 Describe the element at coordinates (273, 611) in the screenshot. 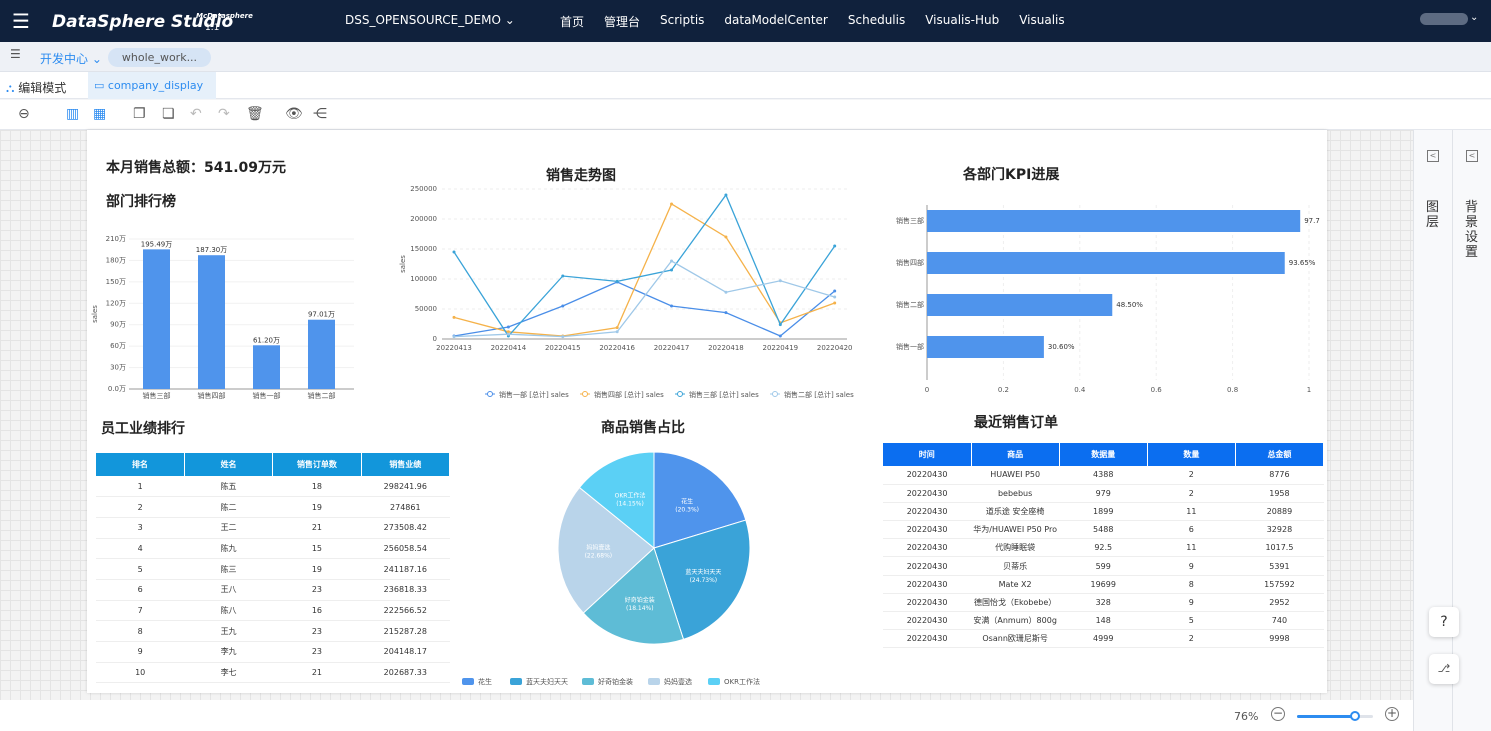

I see `table-row: 7 陈八 16 222566.52` at that location.